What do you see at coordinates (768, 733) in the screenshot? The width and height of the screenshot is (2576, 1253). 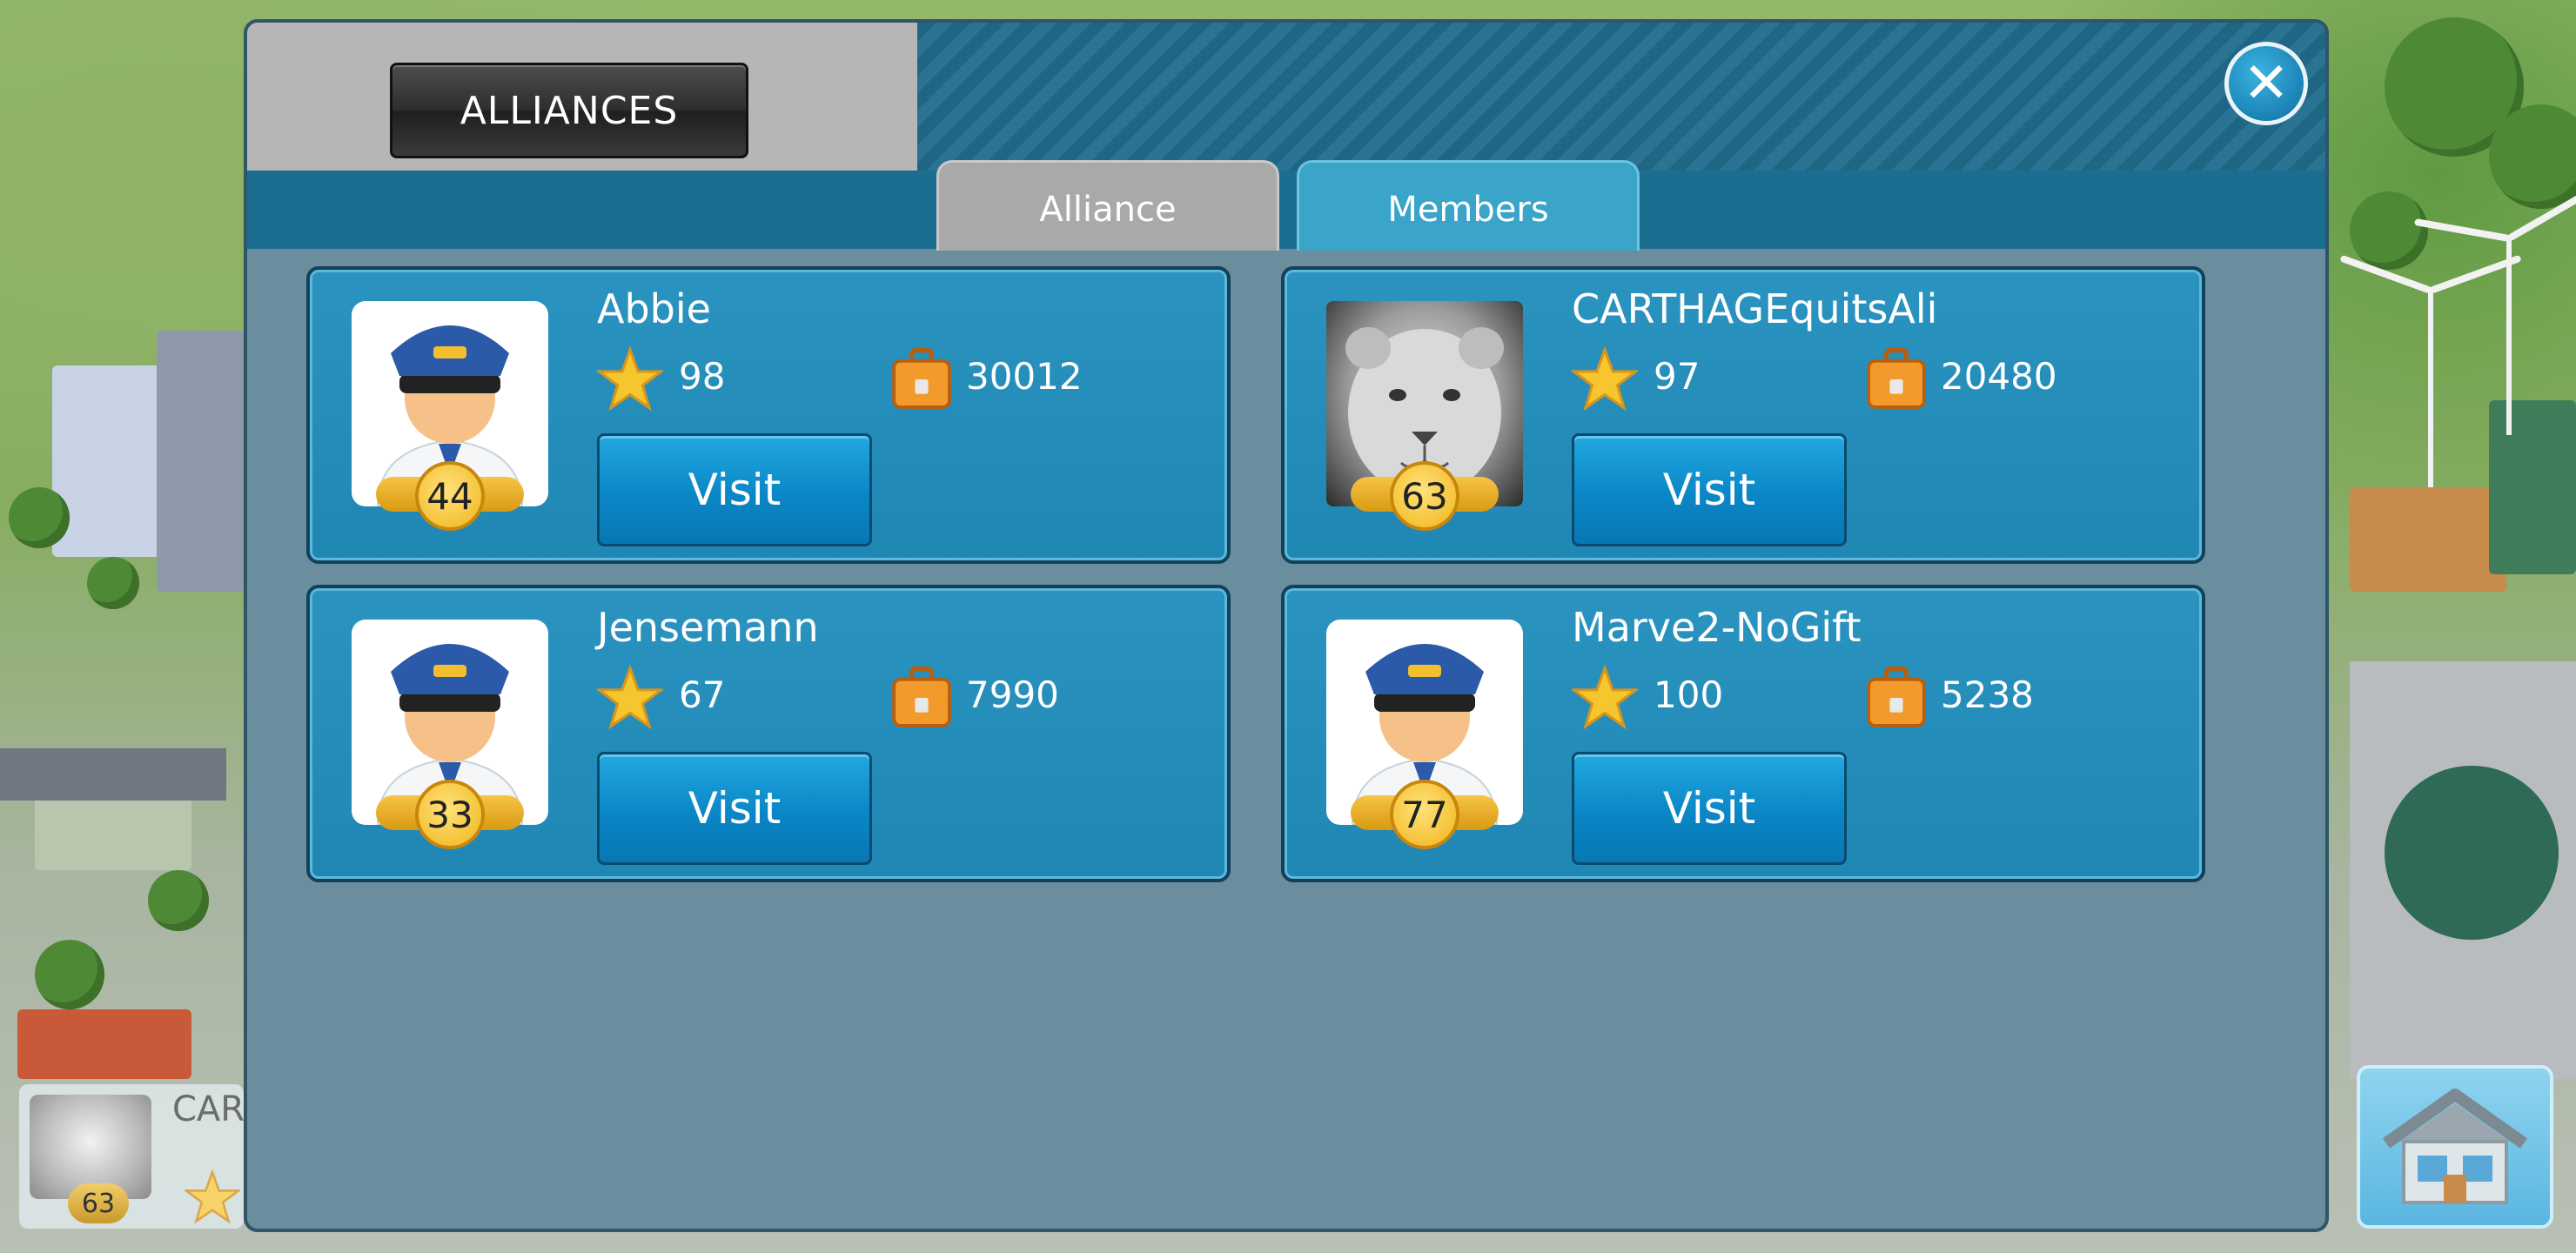 I see `member-card: 33 Jensemann 67 7990 Visit` at bounding box center [768, 733].